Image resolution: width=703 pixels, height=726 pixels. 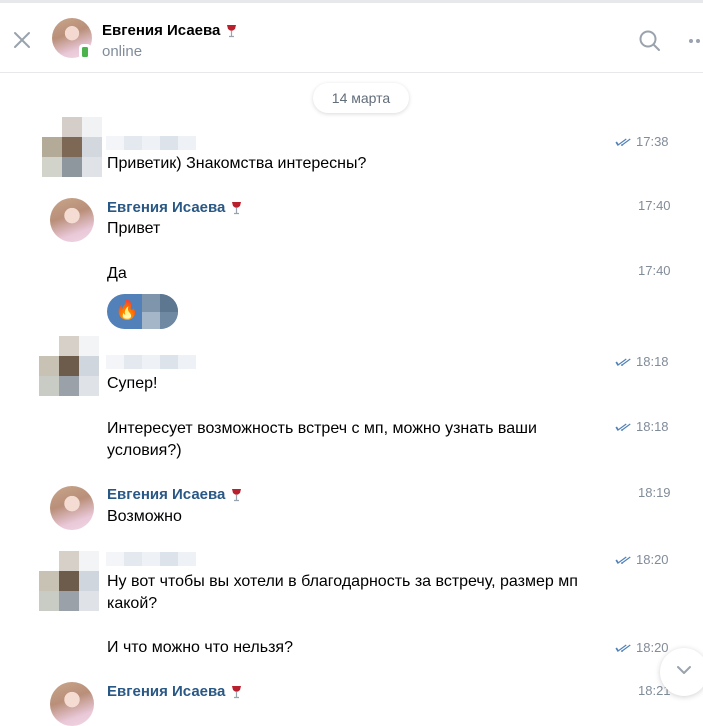 What do you see at coordinates (695, 41) in the screenshot?
I see `more-icon` at bounding box center [695, 41].